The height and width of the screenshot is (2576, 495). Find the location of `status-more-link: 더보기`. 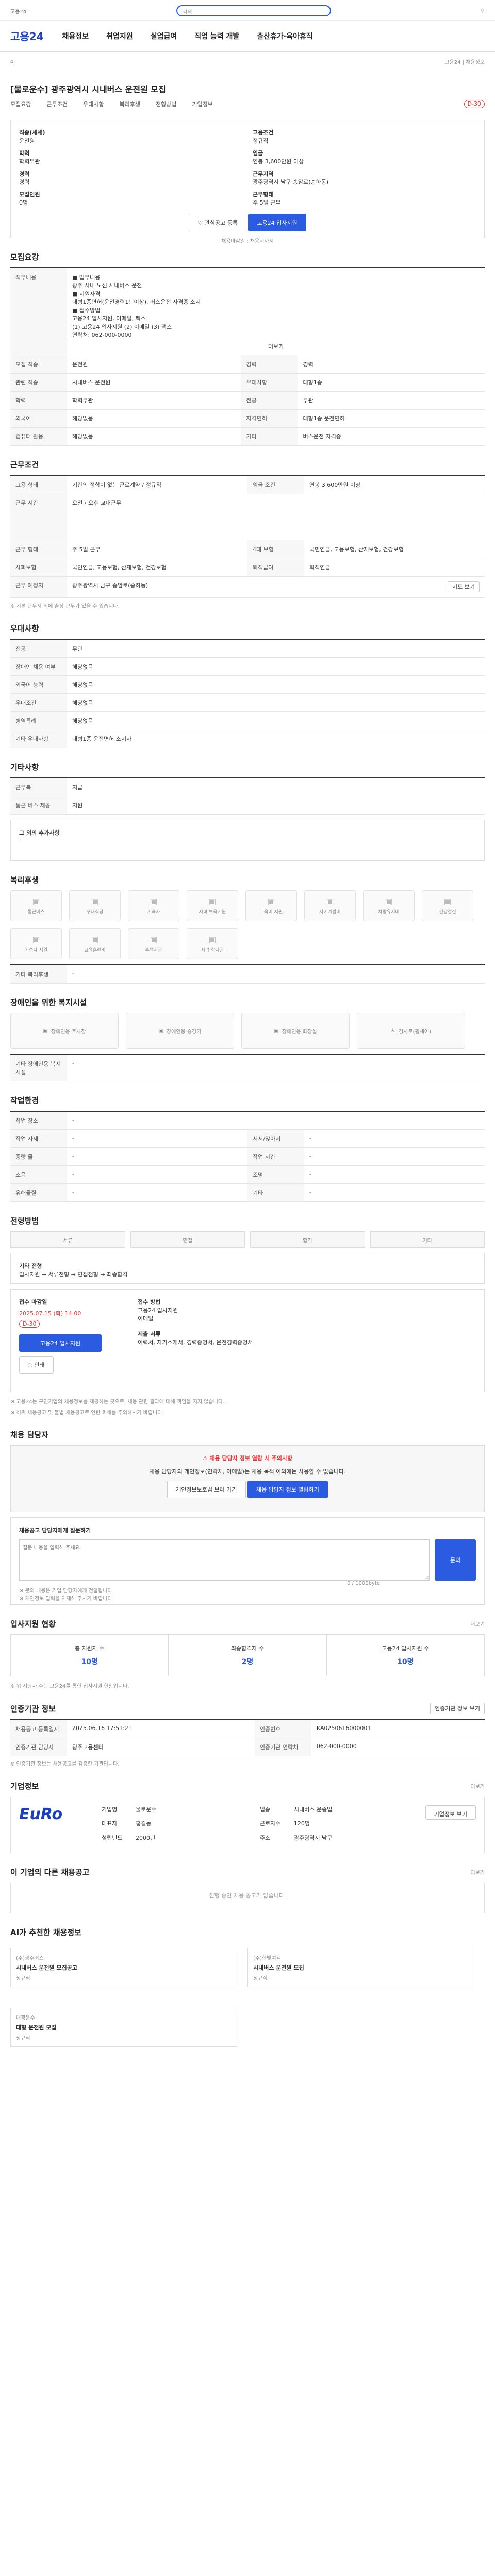

status-more-link: 더보기 is located at coordinates (478, 1624).